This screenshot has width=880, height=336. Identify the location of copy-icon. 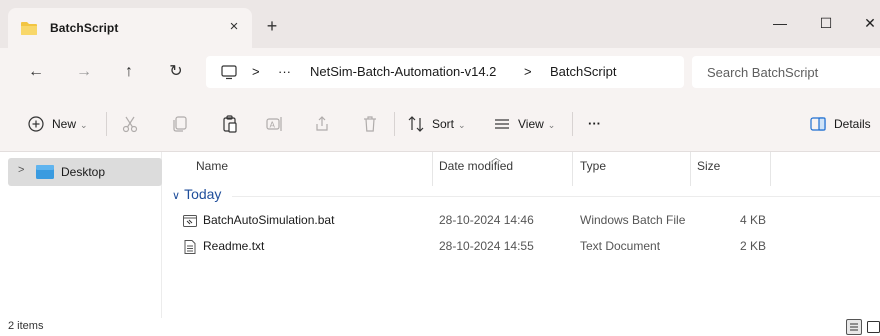
(180, 124).